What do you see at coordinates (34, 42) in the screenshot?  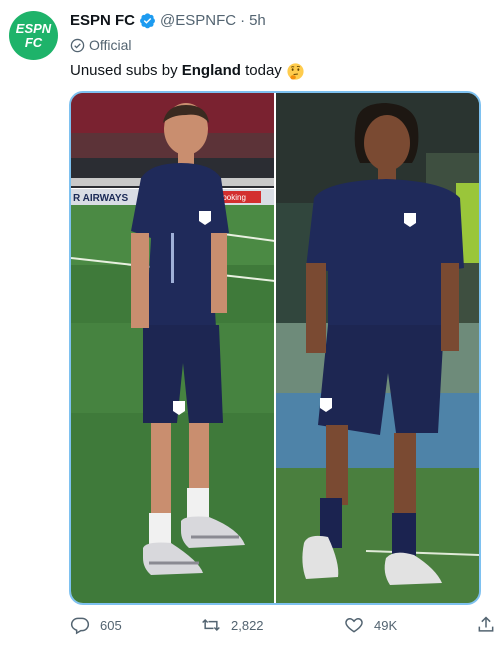 I see `logo-text-bottom: FC` at bounding box center [34, 42].